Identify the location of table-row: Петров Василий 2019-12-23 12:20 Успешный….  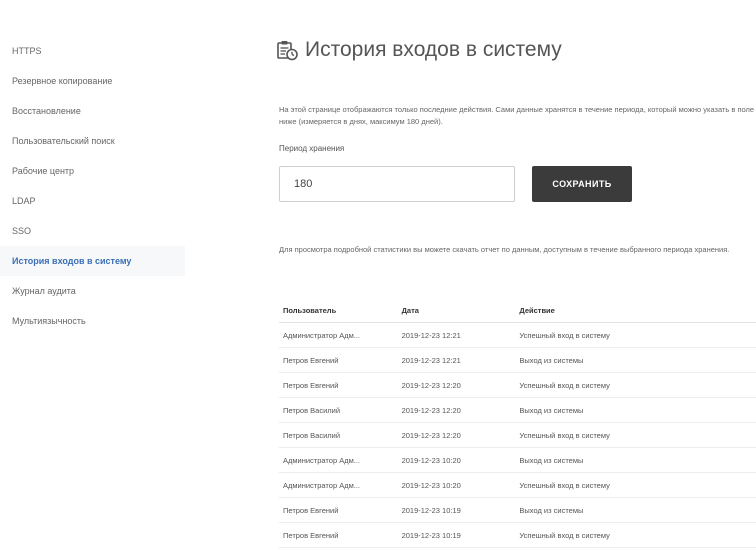
(517, 435).